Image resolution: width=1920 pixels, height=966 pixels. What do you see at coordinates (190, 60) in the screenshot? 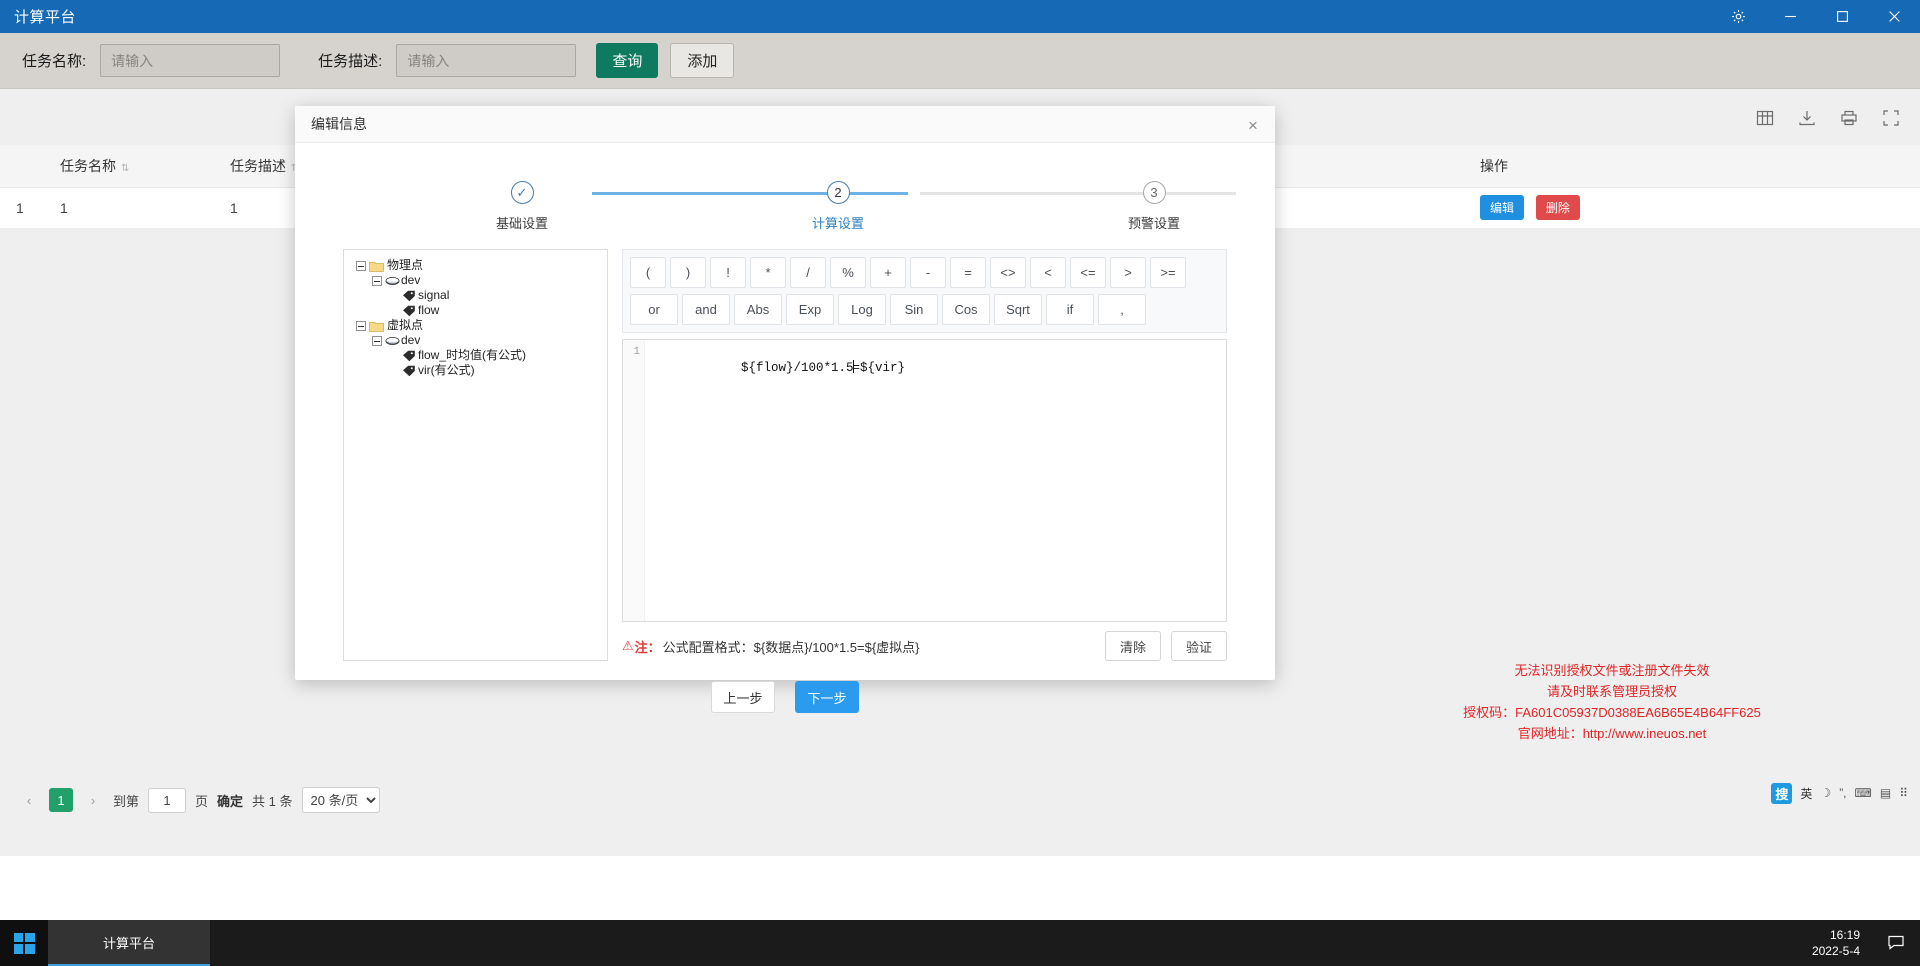
I see `task-name-input` at bounding box center [190, 60].